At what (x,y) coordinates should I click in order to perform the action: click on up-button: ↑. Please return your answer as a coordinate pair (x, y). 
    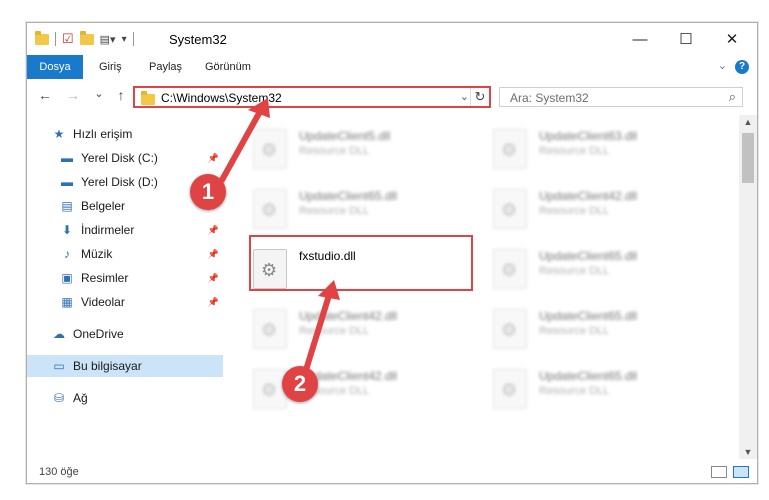
    Looking at the image, I should click on (121, 95).